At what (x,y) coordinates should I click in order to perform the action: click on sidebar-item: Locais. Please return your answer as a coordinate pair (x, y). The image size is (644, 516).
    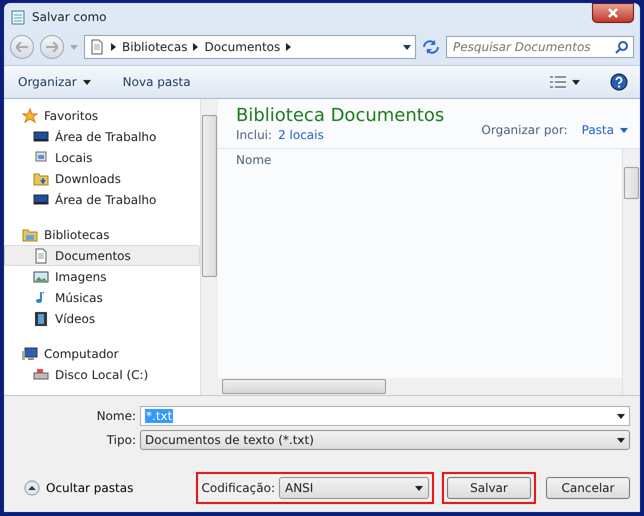
    Looking at the image, I should click on (102, 157).